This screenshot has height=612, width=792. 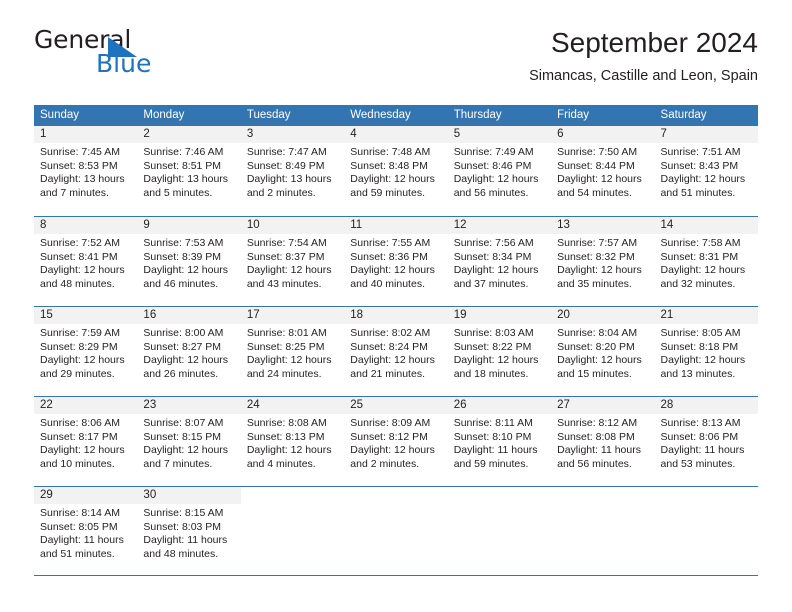 I want to click on day-number: 8, so click(x=86, y=225).